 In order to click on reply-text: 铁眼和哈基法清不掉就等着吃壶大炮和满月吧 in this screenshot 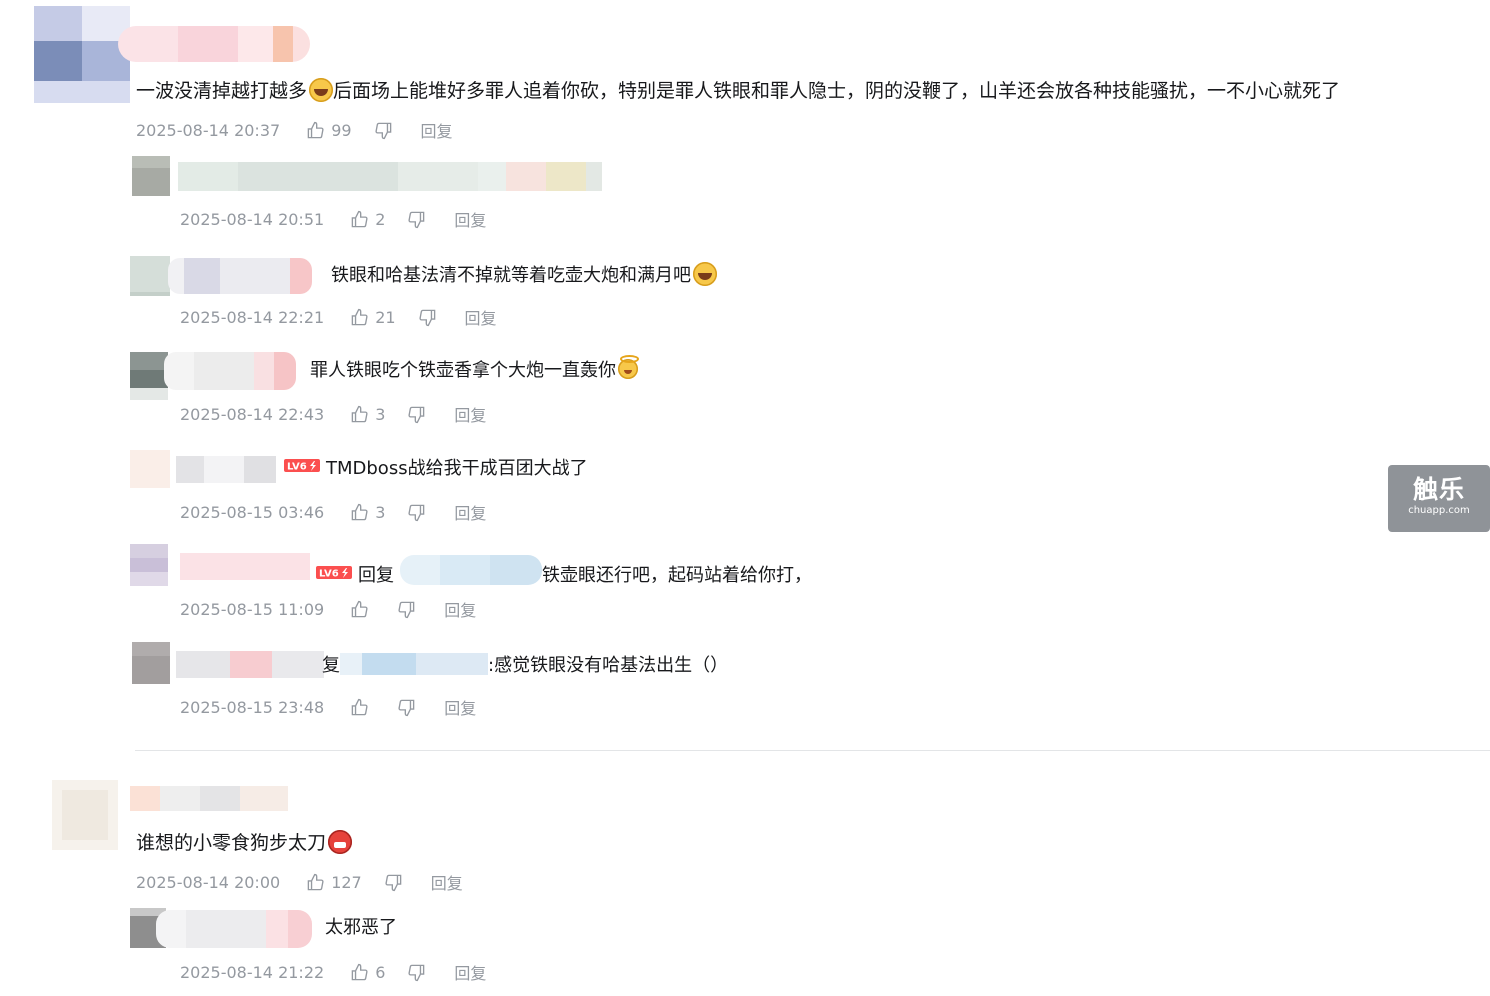, I will do `click(524, 275)`.